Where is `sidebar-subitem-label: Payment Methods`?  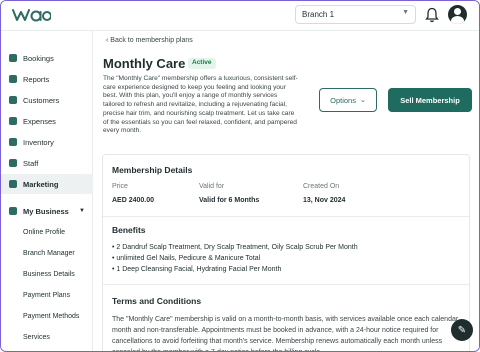
sidebar-subitem-label: Payment Methods is located at coordinates (51, 316).